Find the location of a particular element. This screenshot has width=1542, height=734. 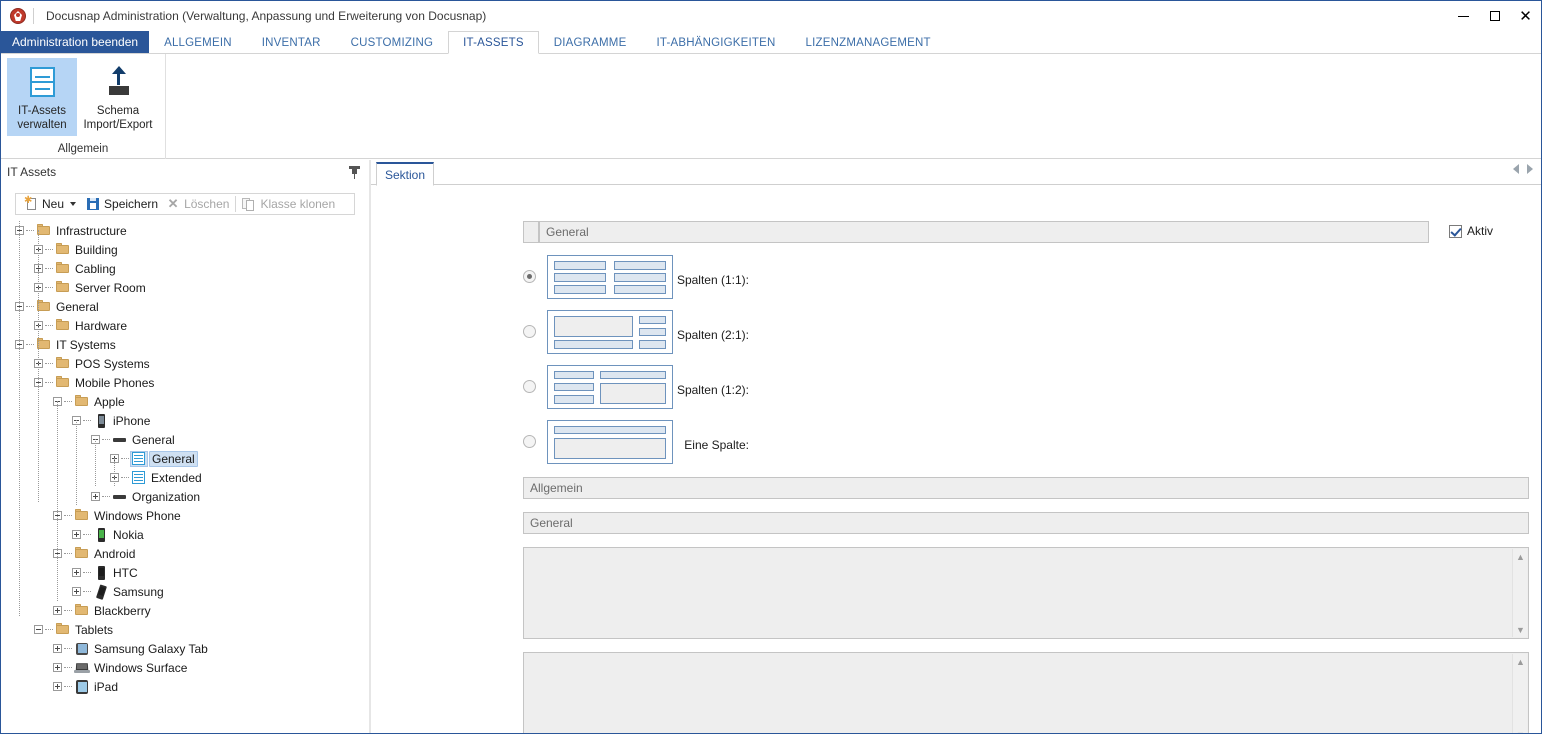

tree-node: POS Systems is located at coordinates (185, 363).